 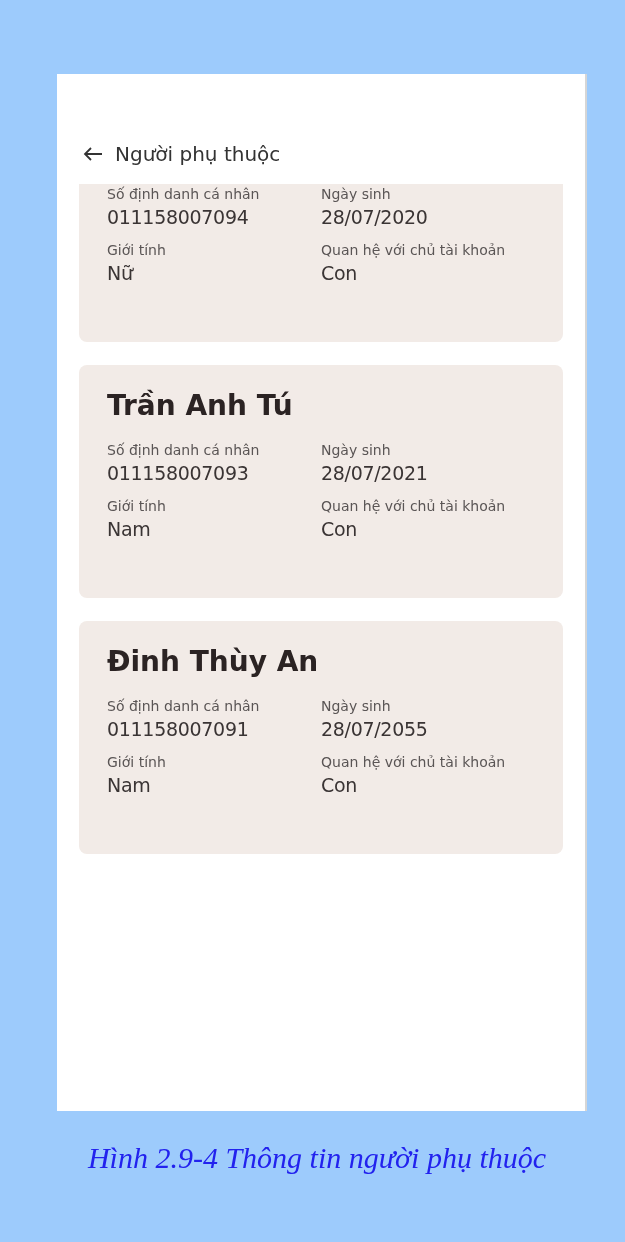 I want to click on dependent-name: Trần Anh Tú, so click(x=200, y=405).